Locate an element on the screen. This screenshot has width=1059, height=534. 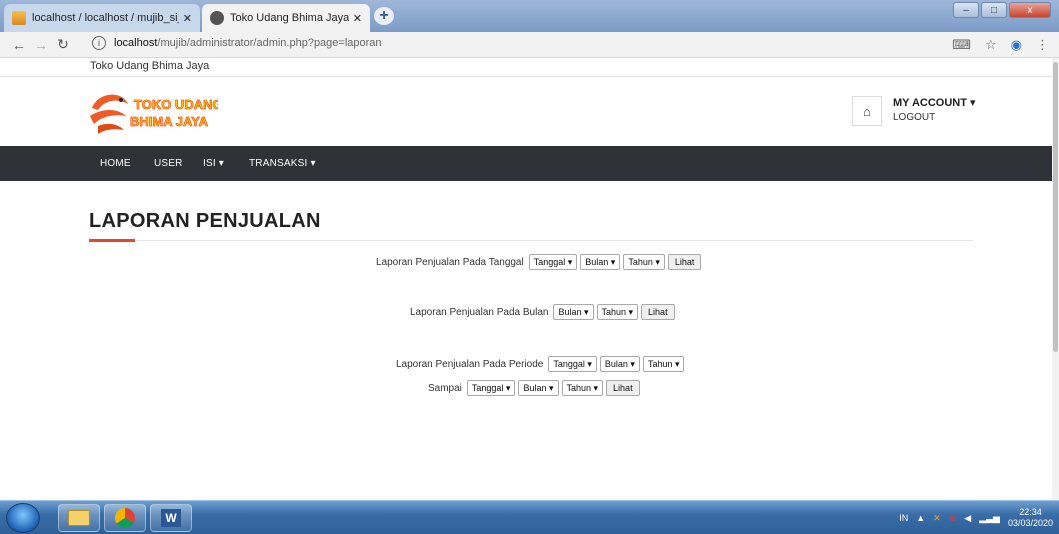
user-icon: ⌂ is located at coordinates (867, 111).